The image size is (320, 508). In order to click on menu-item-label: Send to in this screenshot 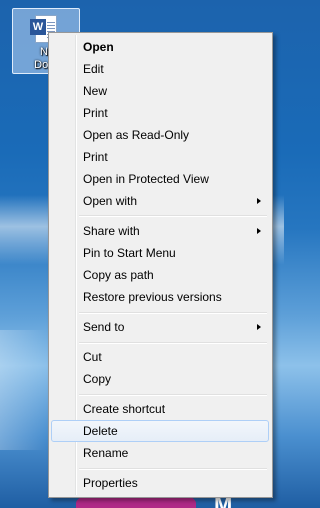, I will do `click(104, 327)`.